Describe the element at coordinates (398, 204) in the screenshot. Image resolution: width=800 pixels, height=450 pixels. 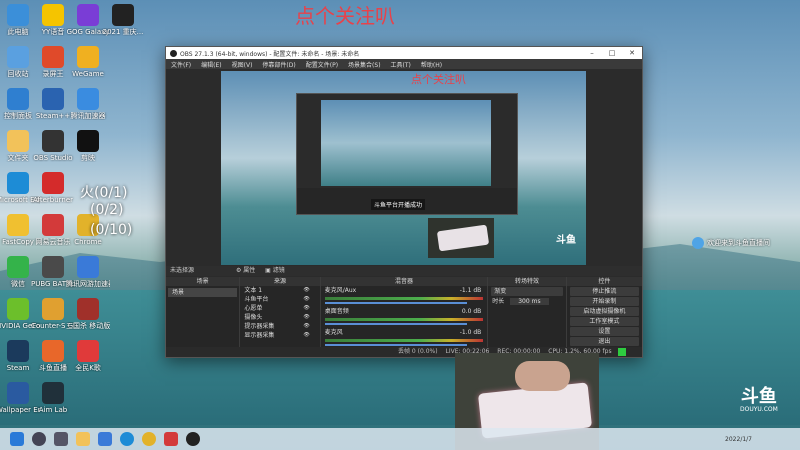
I see `preview-notice: 斗鱼平台开播成功` at that location.